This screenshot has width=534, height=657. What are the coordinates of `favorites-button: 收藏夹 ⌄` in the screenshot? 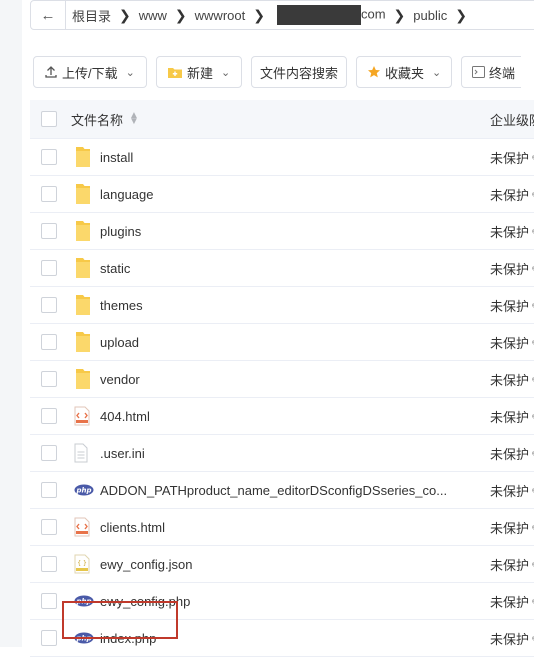 It's located at (404, 72).